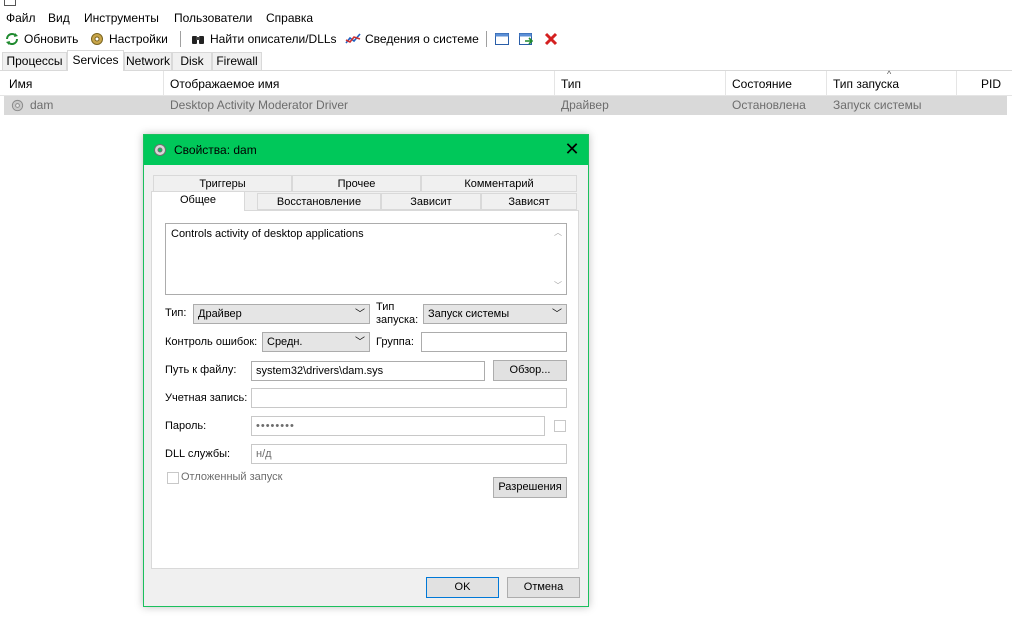  Describe the element at coordinates (499, 183) in the screenshot. I see `tab-comment: Комментарий` at that location.